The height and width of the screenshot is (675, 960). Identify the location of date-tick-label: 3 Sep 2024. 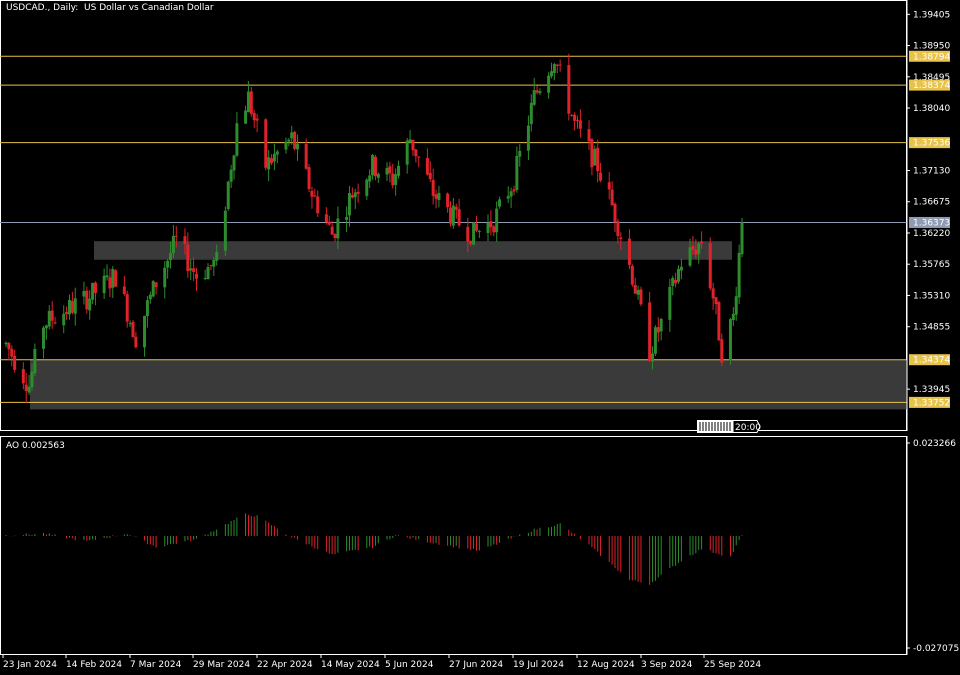
(667, 665).